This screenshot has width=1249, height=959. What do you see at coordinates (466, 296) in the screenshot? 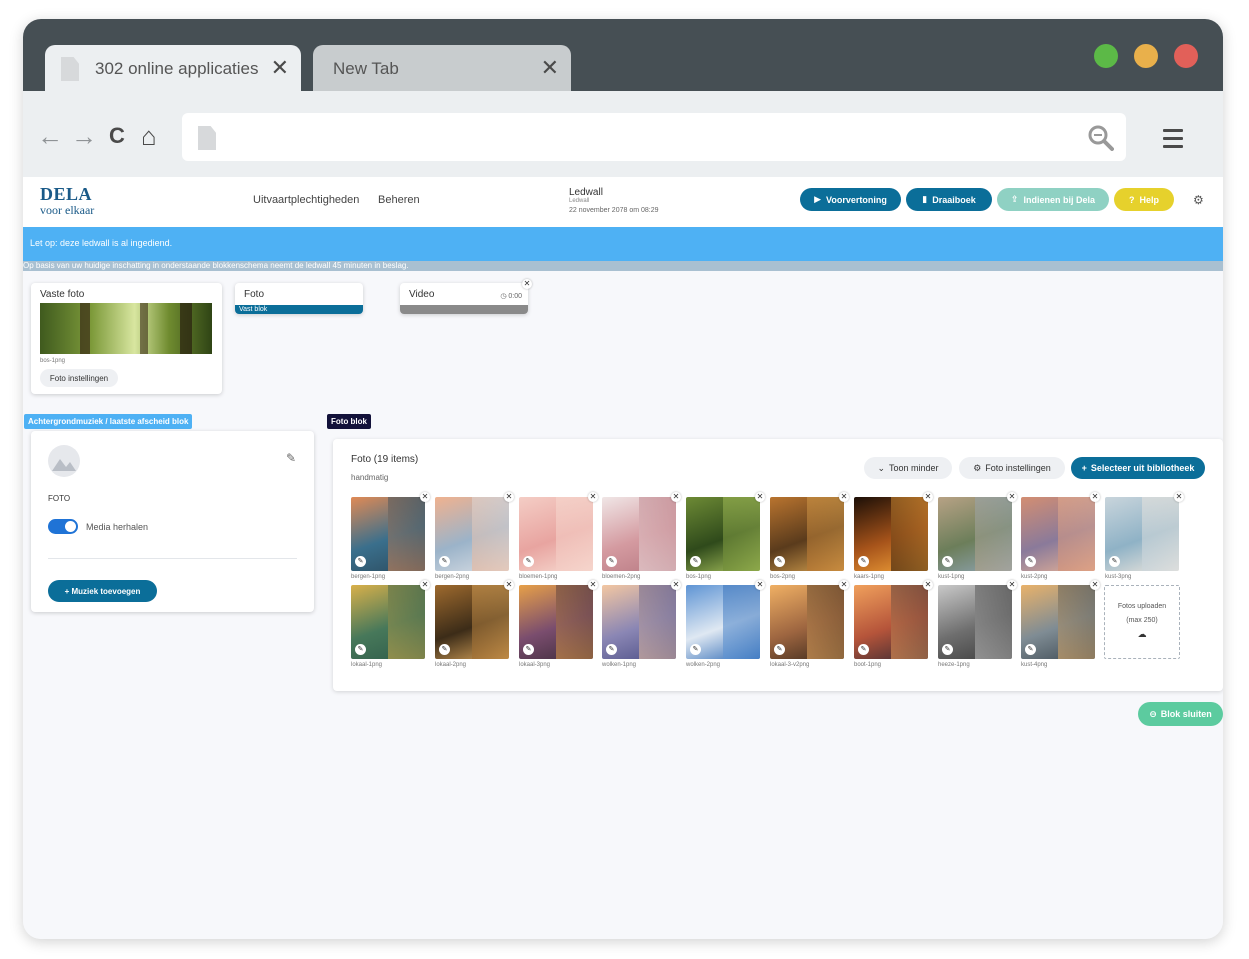
I see `block-video: Video ◷ 0:00 ✕` at bounding box center [466, 296].